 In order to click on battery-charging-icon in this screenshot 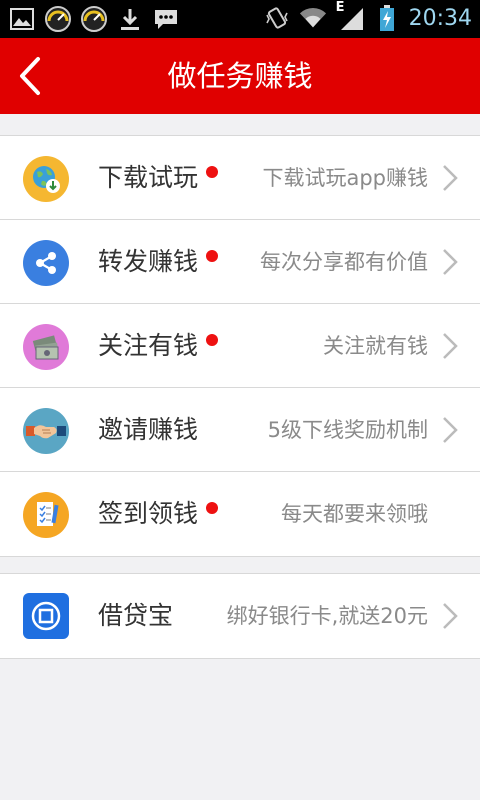, I will do `click(387, 18)`.